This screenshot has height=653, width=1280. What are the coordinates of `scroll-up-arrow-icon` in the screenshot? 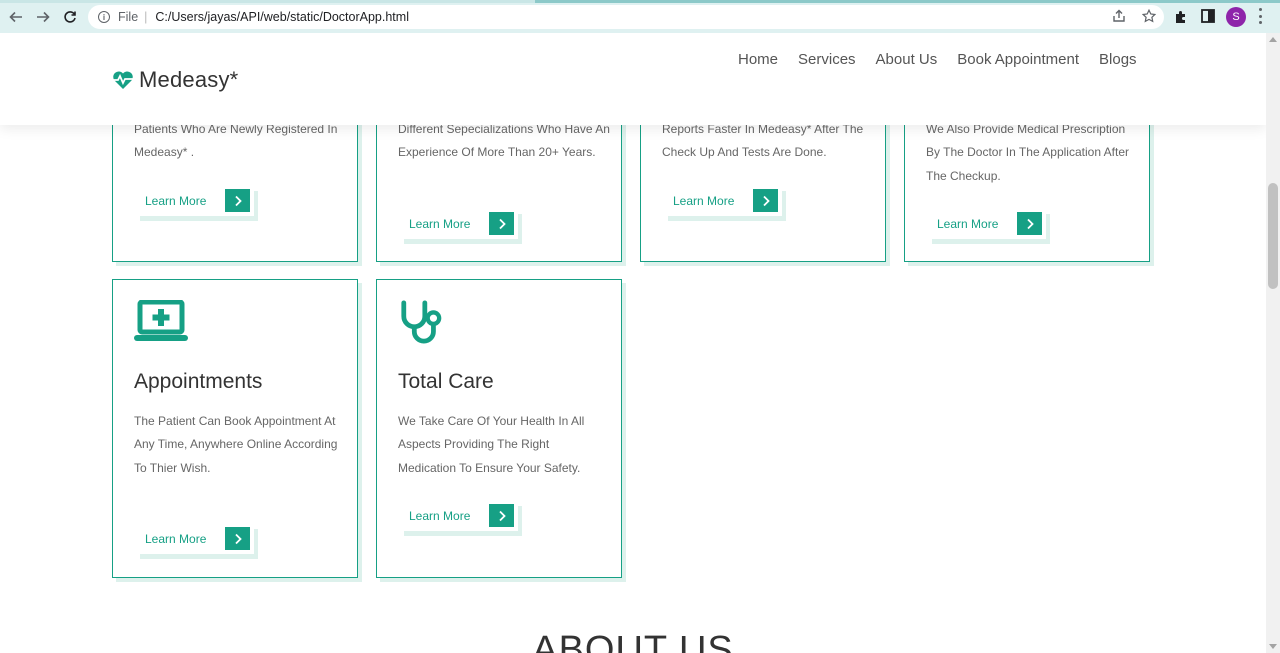 It's located at (1273, 39).